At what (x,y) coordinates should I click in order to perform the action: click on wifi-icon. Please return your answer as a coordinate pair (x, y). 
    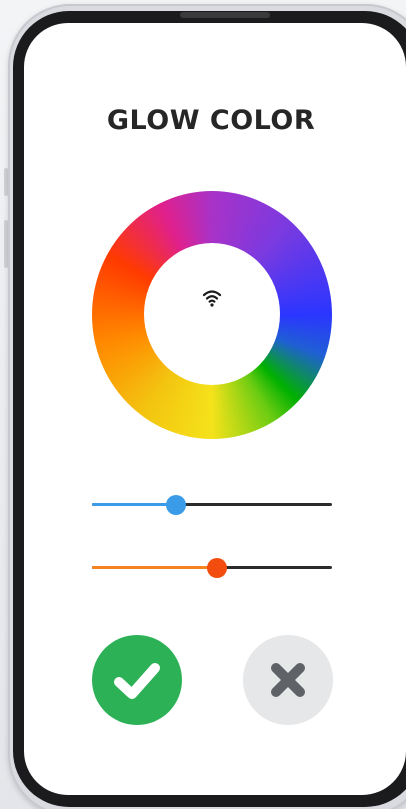
    Looking at the image, I should click on (212, 298).